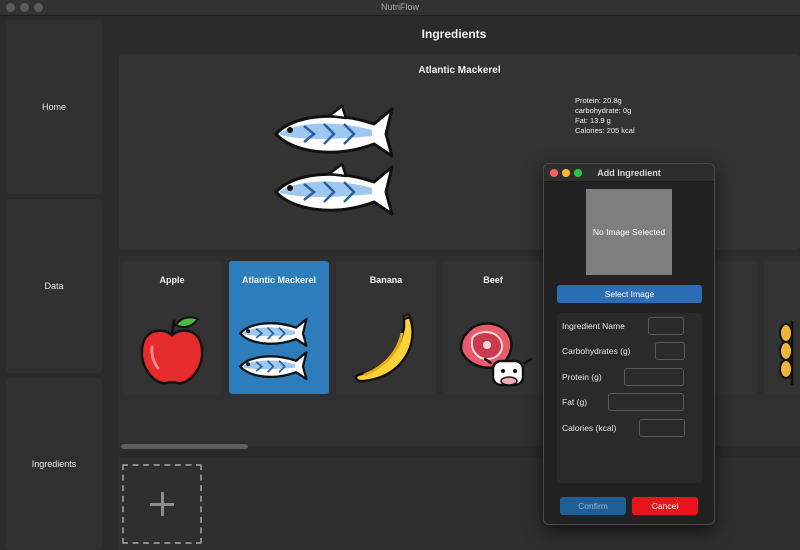  I want to click on image-placeholder-text: No Image Selected, so click(629, 232).